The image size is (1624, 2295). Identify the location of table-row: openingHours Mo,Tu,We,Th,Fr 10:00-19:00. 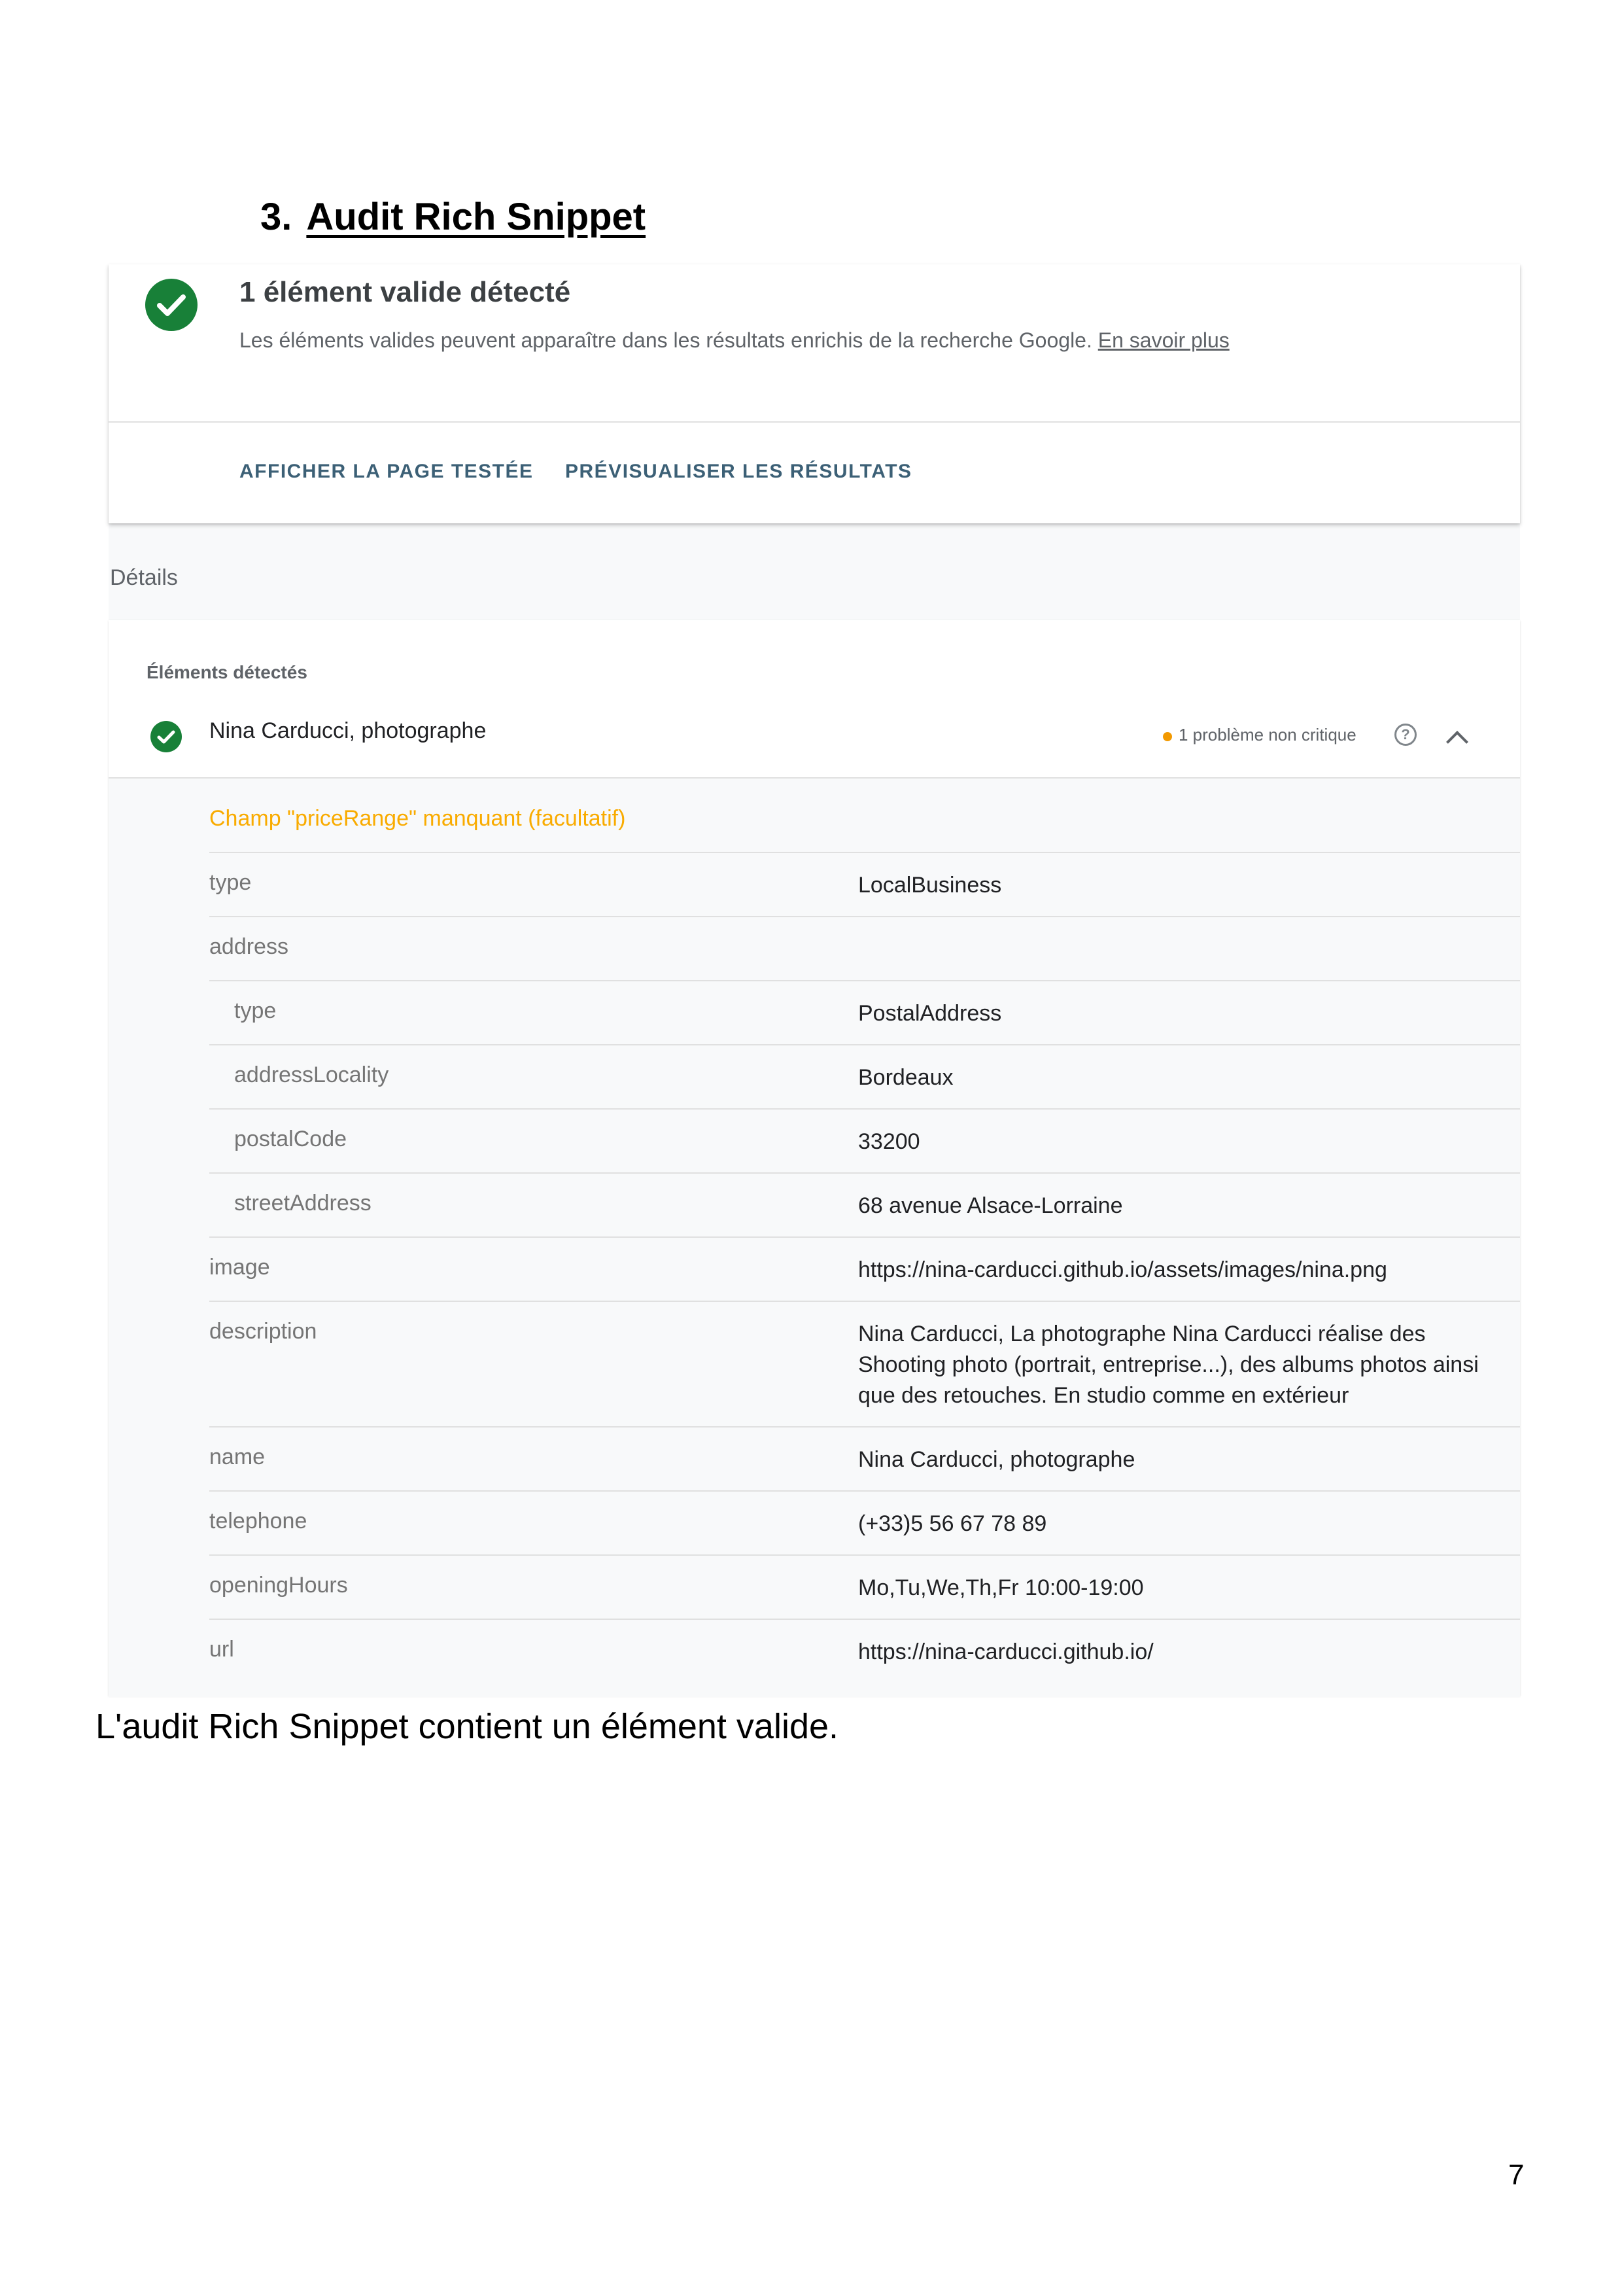
(865, 1586).